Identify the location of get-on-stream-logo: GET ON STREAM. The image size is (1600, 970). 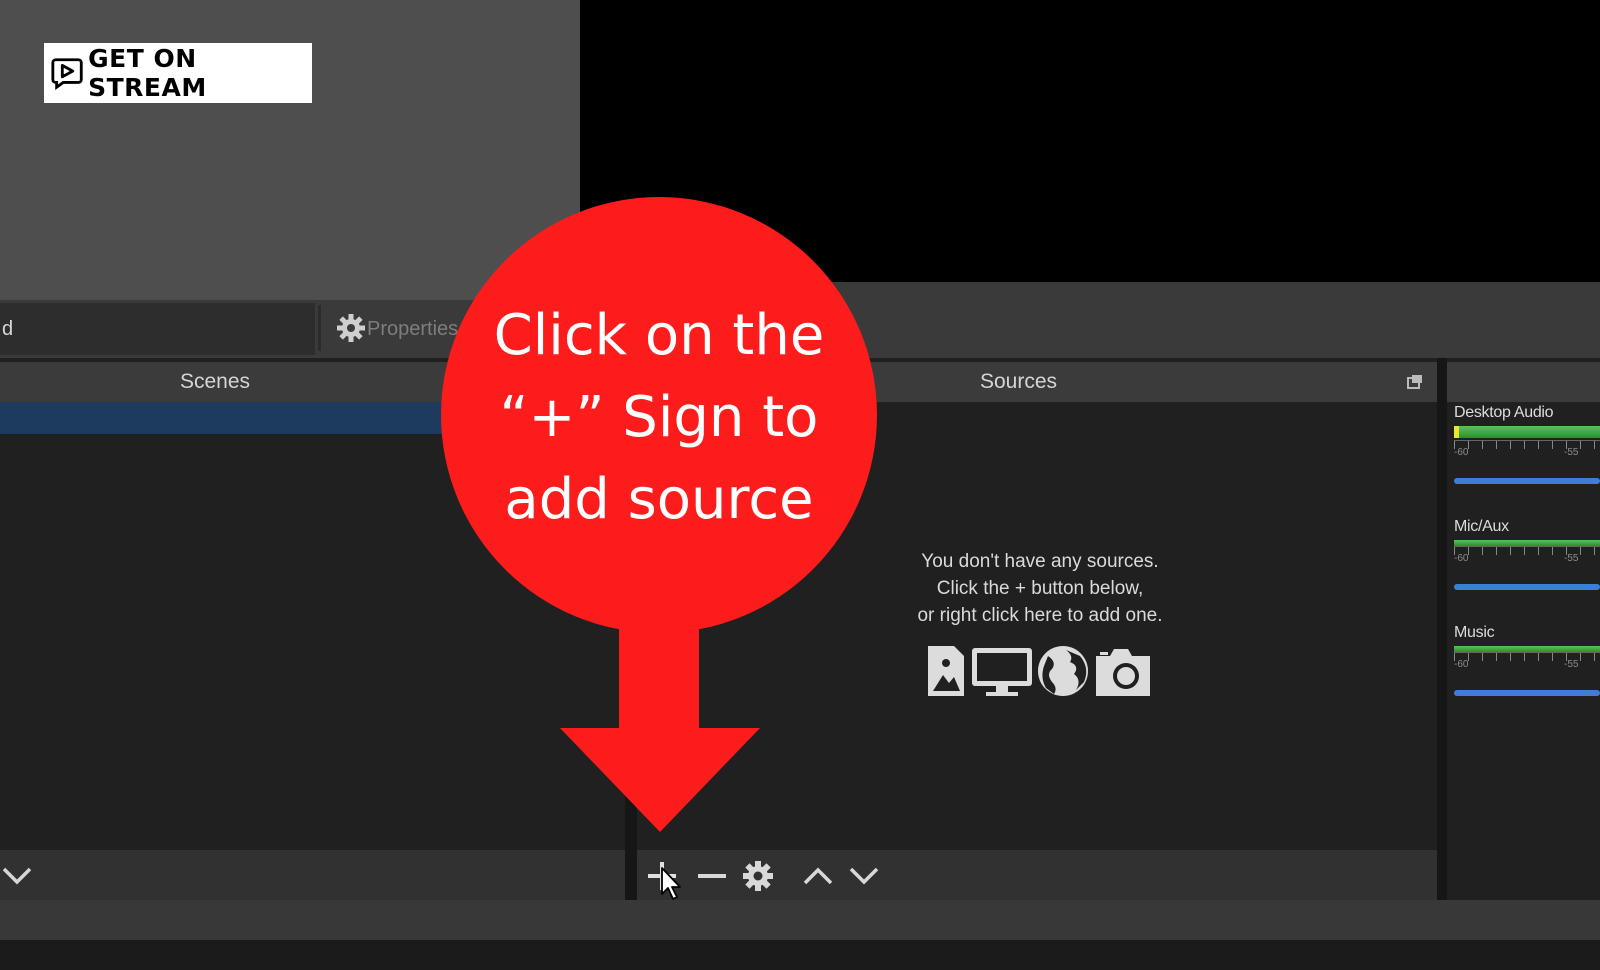
(178, 73).